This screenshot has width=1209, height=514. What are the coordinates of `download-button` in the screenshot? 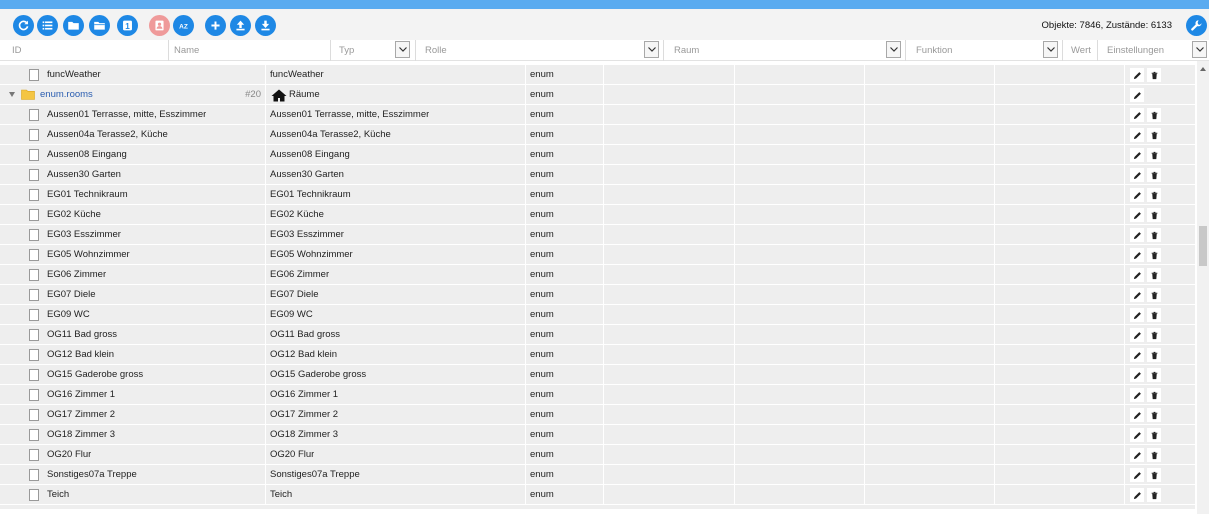 It's located at (265, 25).